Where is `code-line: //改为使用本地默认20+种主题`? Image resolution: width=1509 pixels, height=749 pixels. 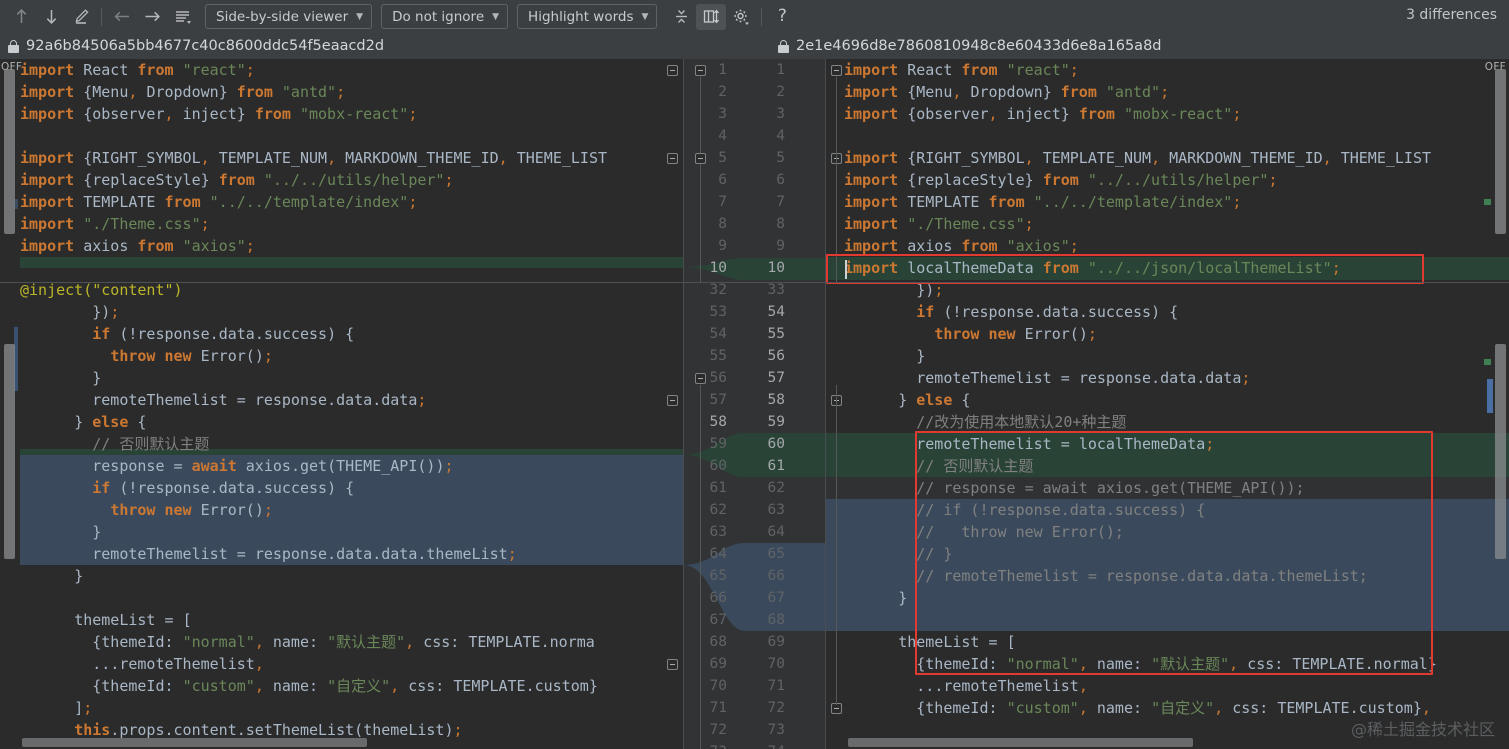
code-line: //改为使用本地默认20+种主题 is located at coordinates (985, 422).